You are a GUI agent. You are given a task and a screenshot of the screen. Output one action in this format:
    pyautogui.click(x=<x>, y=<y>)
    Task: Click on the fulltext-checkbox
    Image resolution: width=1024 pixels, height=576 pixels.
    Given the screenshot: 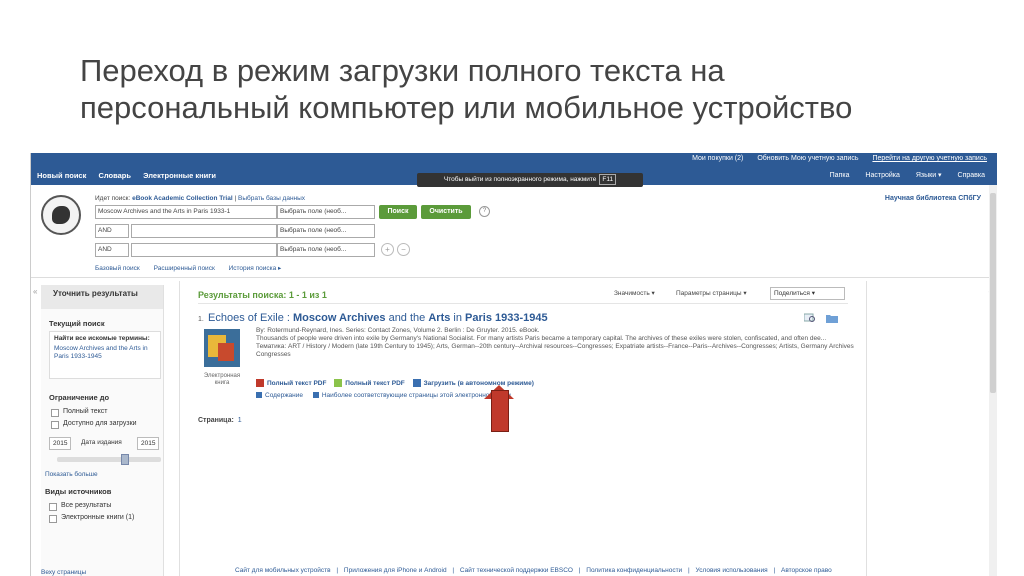 What is the action you would take?
    pyautogui.click(x=55, y=413)
    